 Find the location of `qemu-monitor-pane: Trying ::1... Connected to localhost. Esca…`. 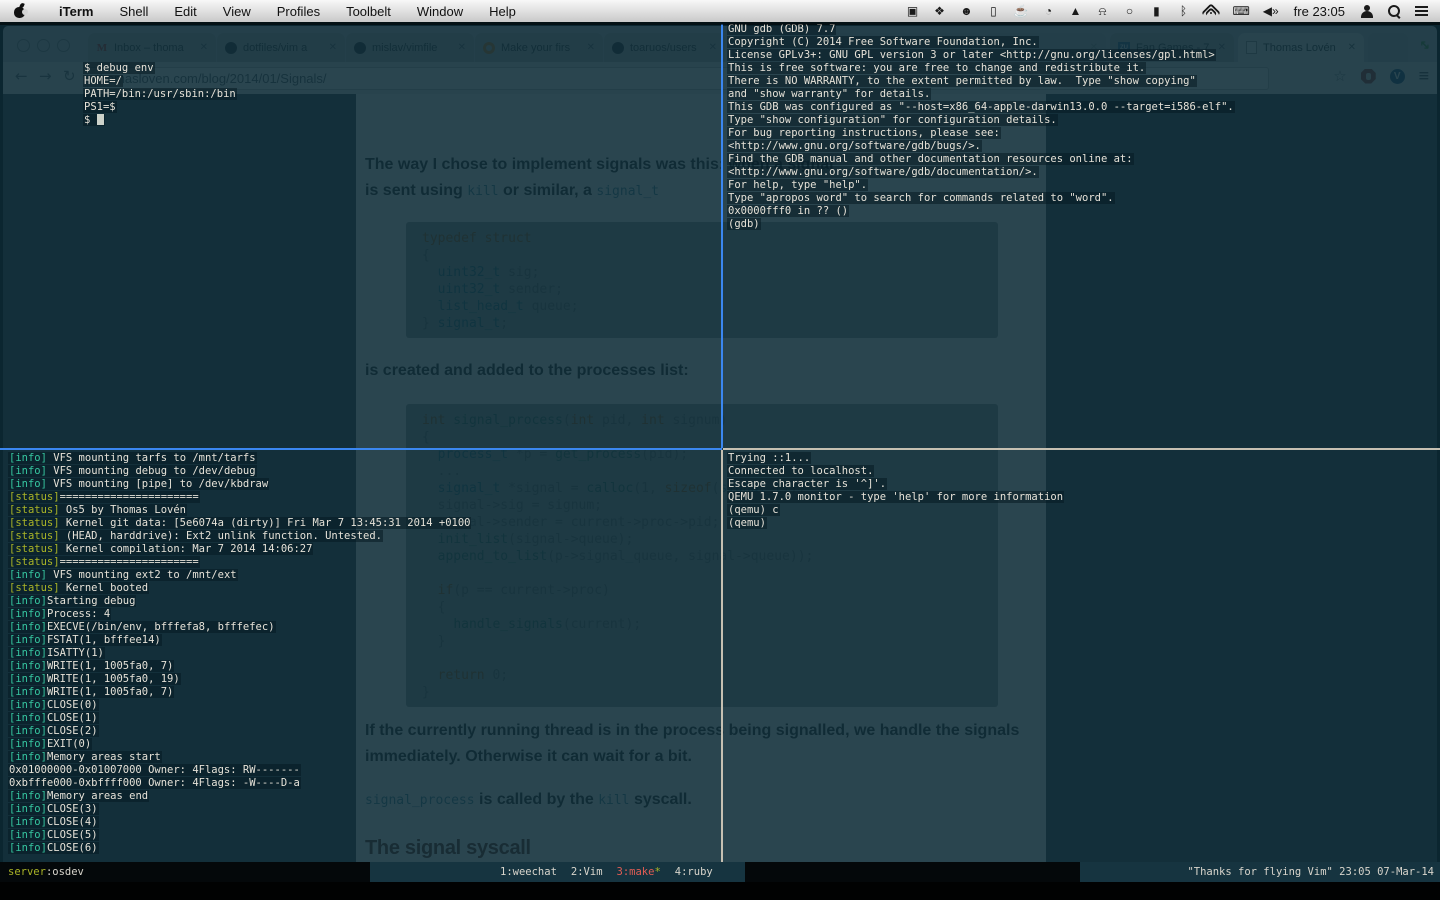

qemu-monitor-pane: Trying ::1... Connected to localhost. Esca… is located at coordinates (896, 491).